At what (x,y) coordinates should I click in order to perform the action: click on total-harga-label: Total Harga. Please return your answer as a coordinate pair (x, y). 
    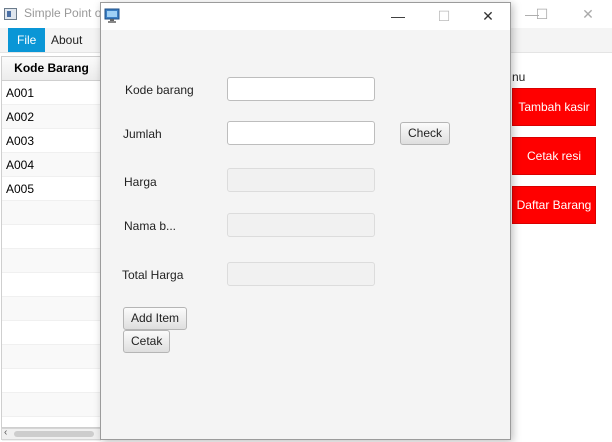
    Looking at the image, I should click on (153, 275).